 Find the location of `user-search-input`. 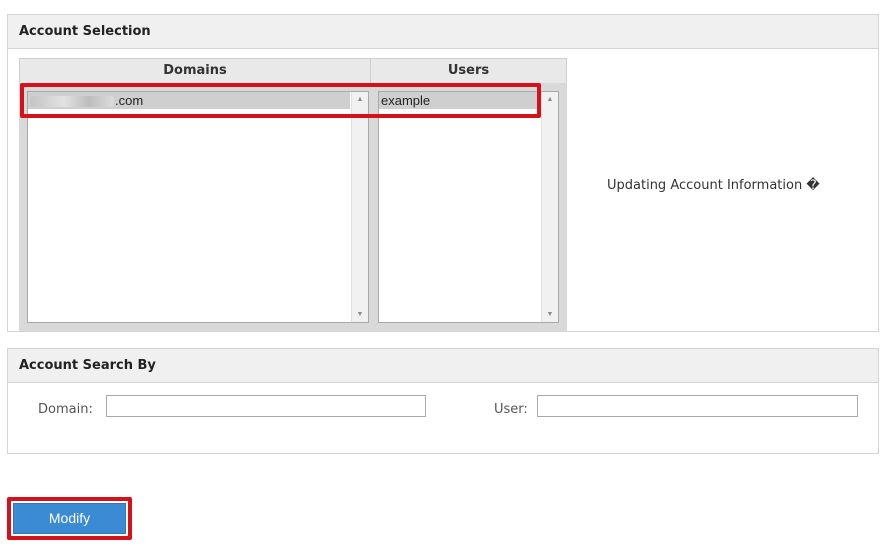

user-search-input is located at coordinates (697, 406).